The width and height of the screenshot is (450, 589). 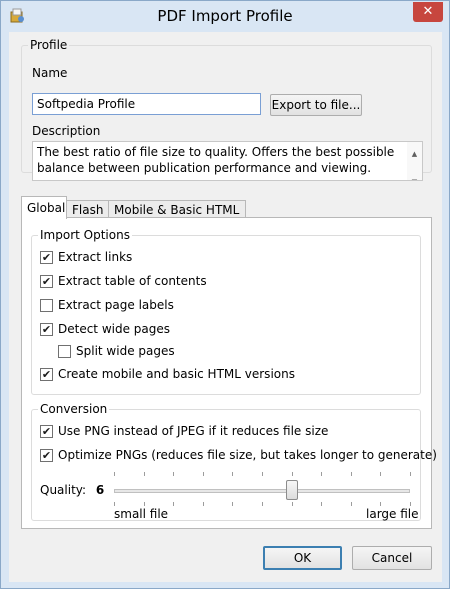 I want to click on tab-global: Global, so click(x=44, y=207).